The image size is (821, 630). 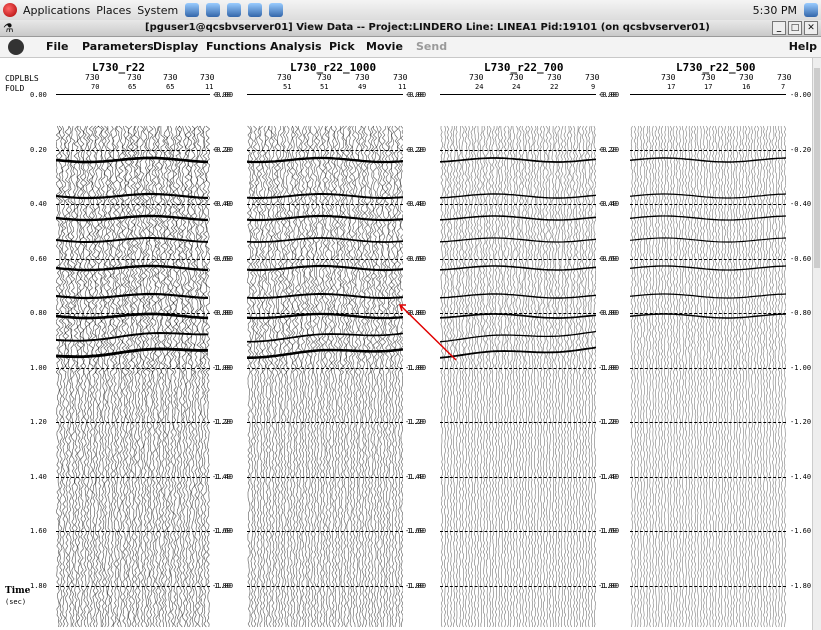 I want to click on minimize-button: _, so click(x=779, y=28).